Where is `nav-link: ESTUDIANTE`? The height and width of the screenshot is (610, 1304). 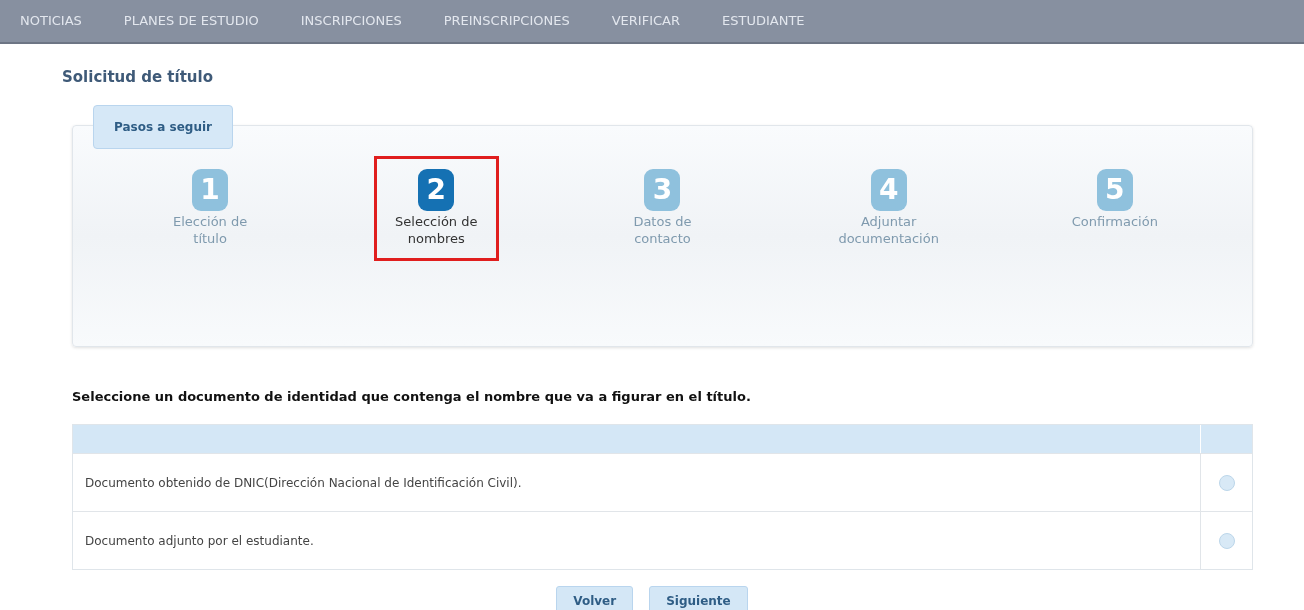
nav-link: ESTUDIANTE is located at coordinates (763, 20).